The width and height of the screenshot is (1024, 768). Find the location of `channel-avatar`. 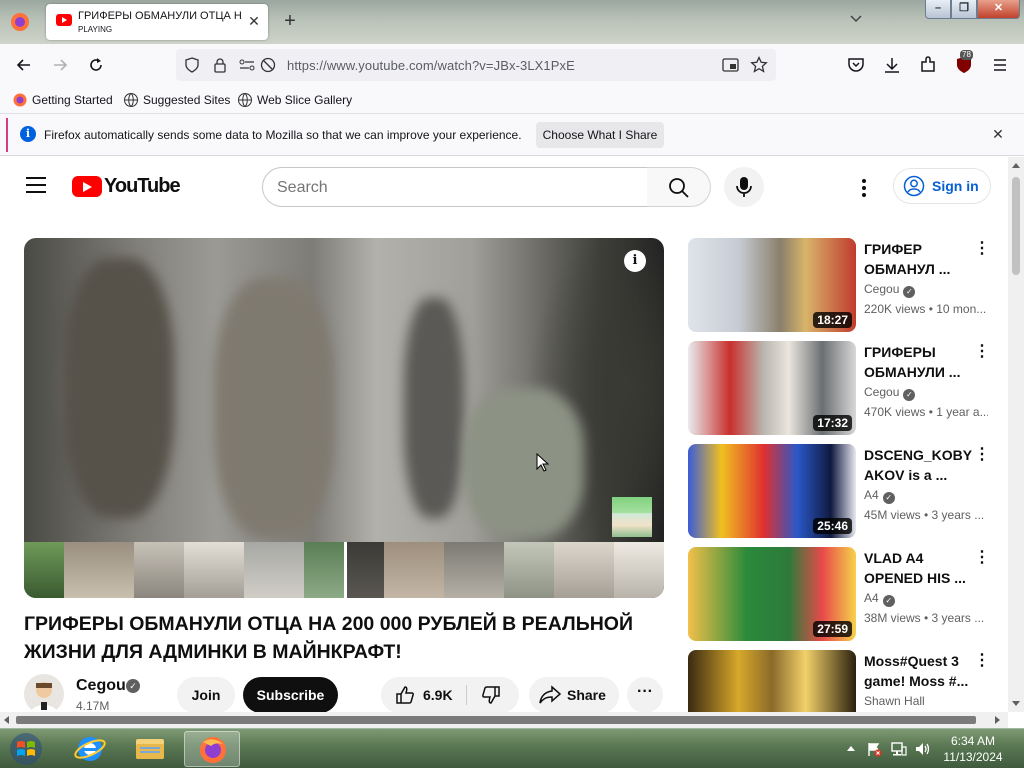

channel-avatar is located at coordinates (44, 693).